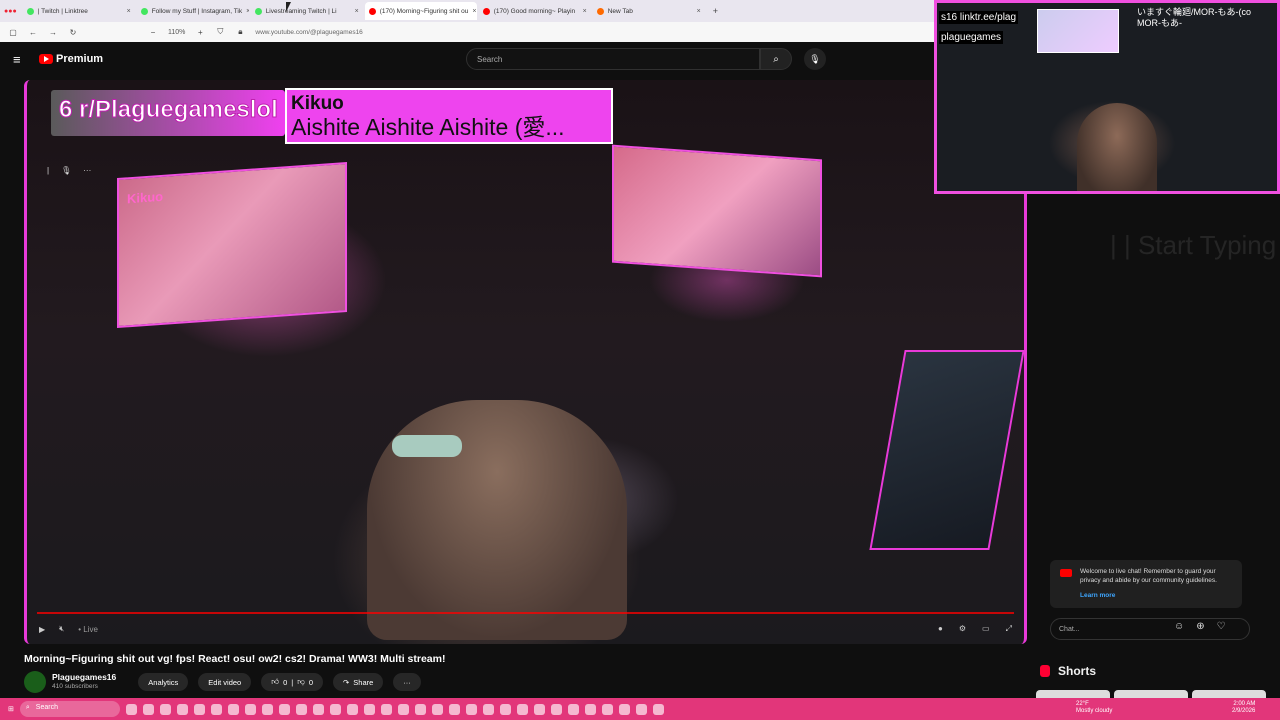 The image size is (1280, 720). I want to click on cam-song-line1: いますぐ輪廻/MOR-もあ-(co, so click(1194, 12).